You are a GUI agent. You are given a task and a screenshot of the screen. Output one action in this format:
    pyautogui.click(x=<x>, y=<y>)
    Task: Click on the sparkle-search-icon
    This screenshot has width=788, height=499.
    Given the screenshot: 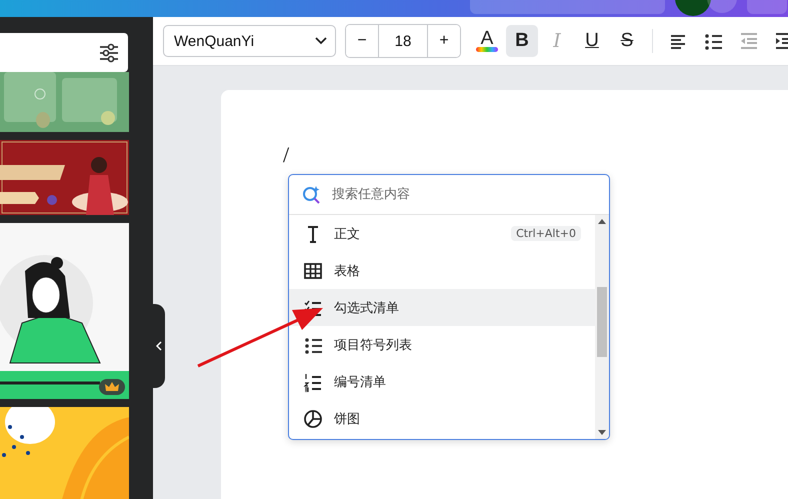 What is the action you would take?
    pyautogui.click(x=312, y=194)
    